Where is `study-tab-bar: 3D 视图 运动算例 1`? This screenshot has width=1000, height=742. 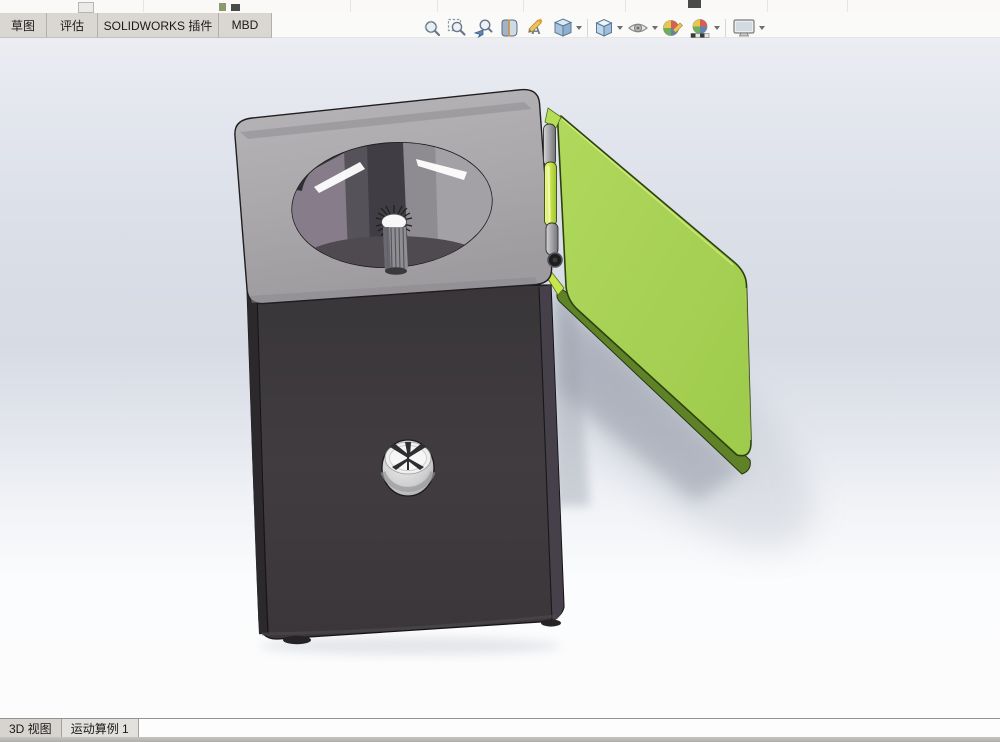 study-tab-bar: 3D 视图 运动算例 1 is located at coordinates (500, 728).